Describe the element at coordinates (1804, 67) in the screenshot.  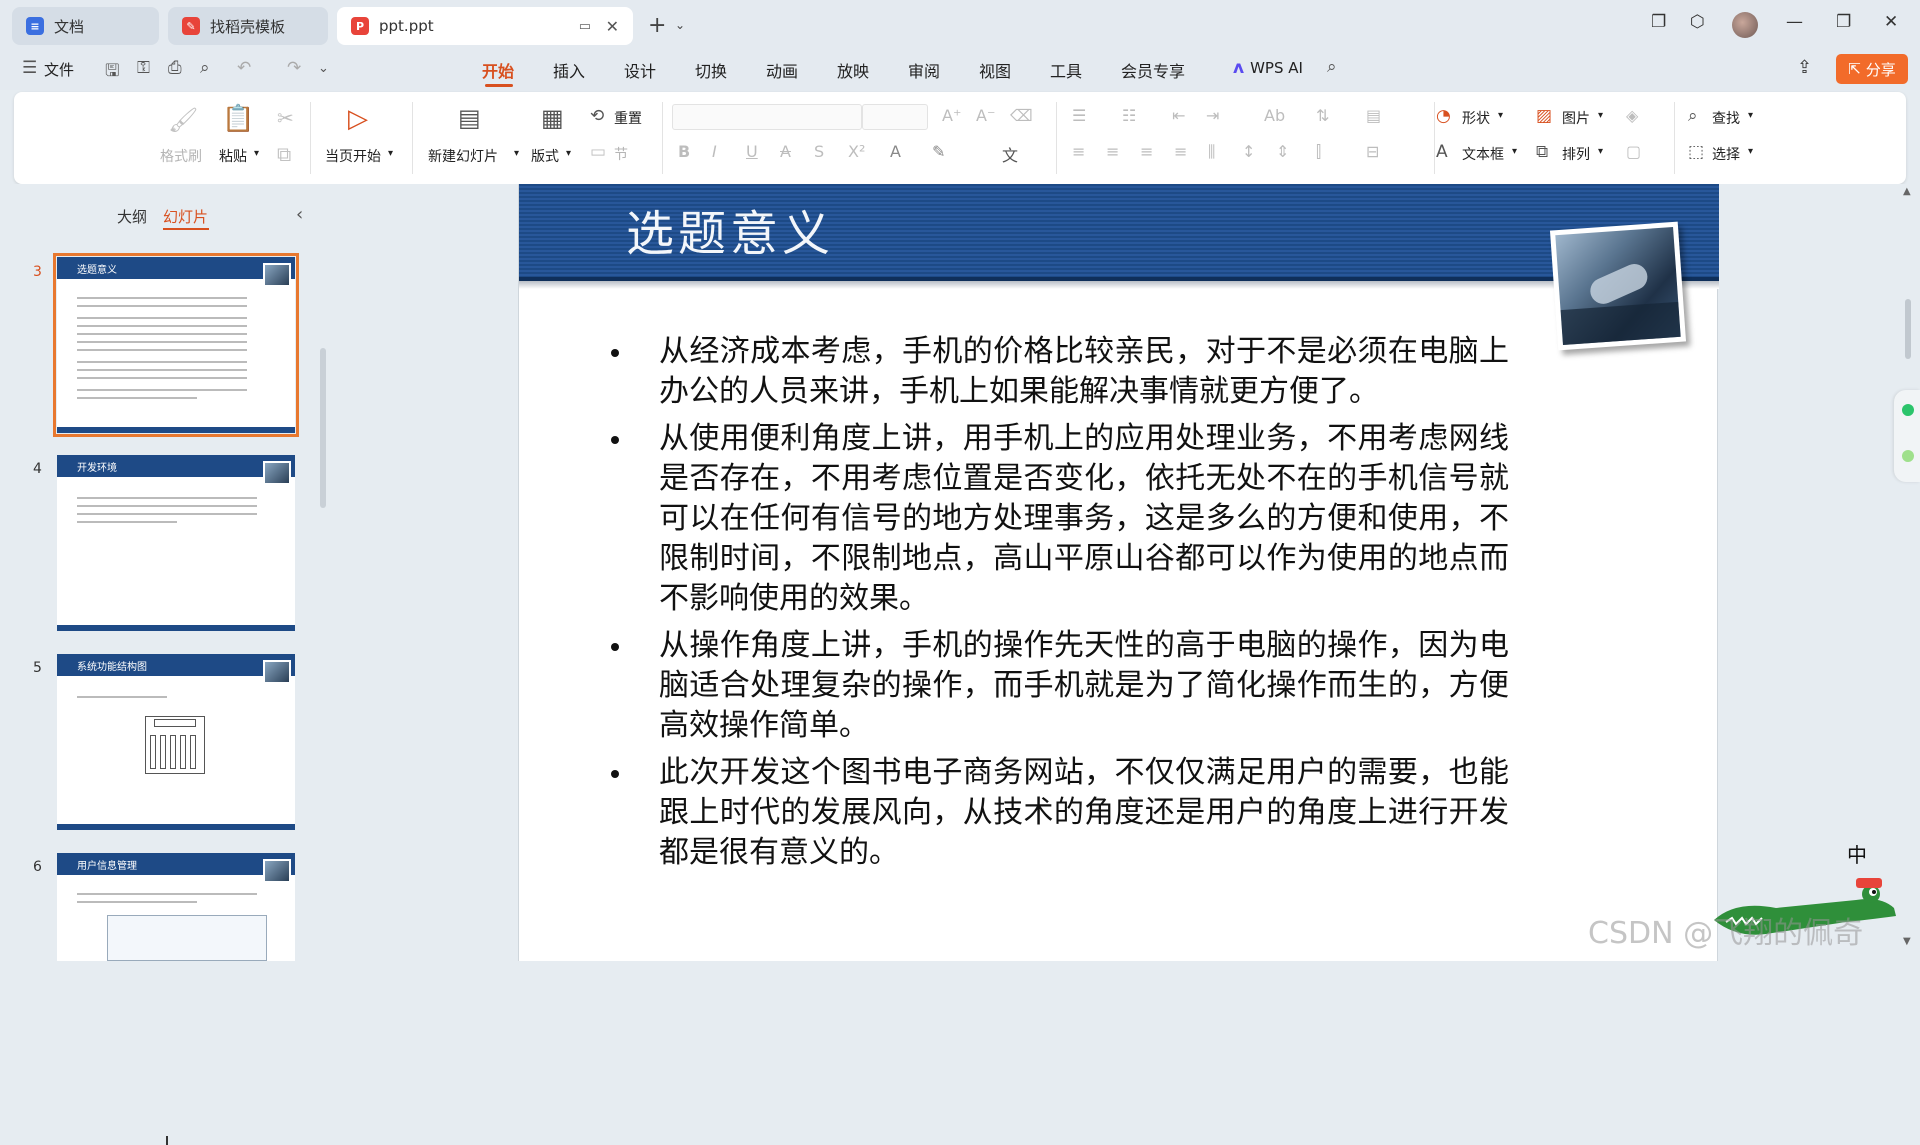
I see `cloud-upload-icon: ⇪` at that location.